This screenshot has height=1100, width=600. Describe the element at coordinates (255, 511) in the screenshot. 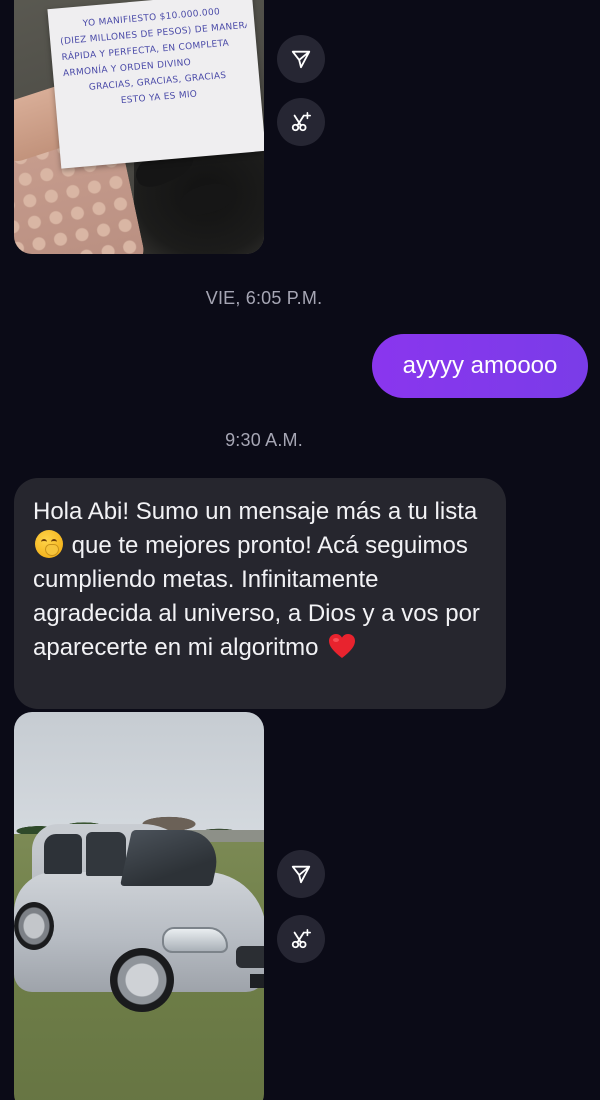

I see `incoming-message-text: Hola Abi! Sumo un mensaje más a tu lista` at that location.